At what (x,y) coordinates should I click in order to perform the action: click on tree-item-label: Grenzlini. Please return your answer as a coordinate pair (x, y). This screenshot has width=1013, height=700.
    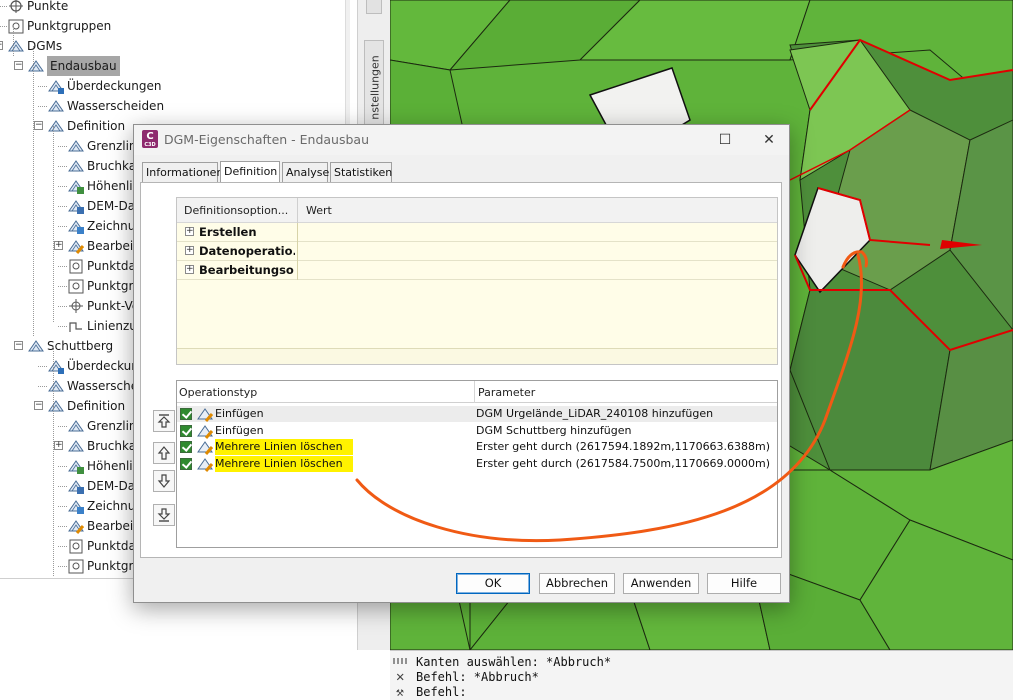
    Looking at the image, I should click on (113, 426).